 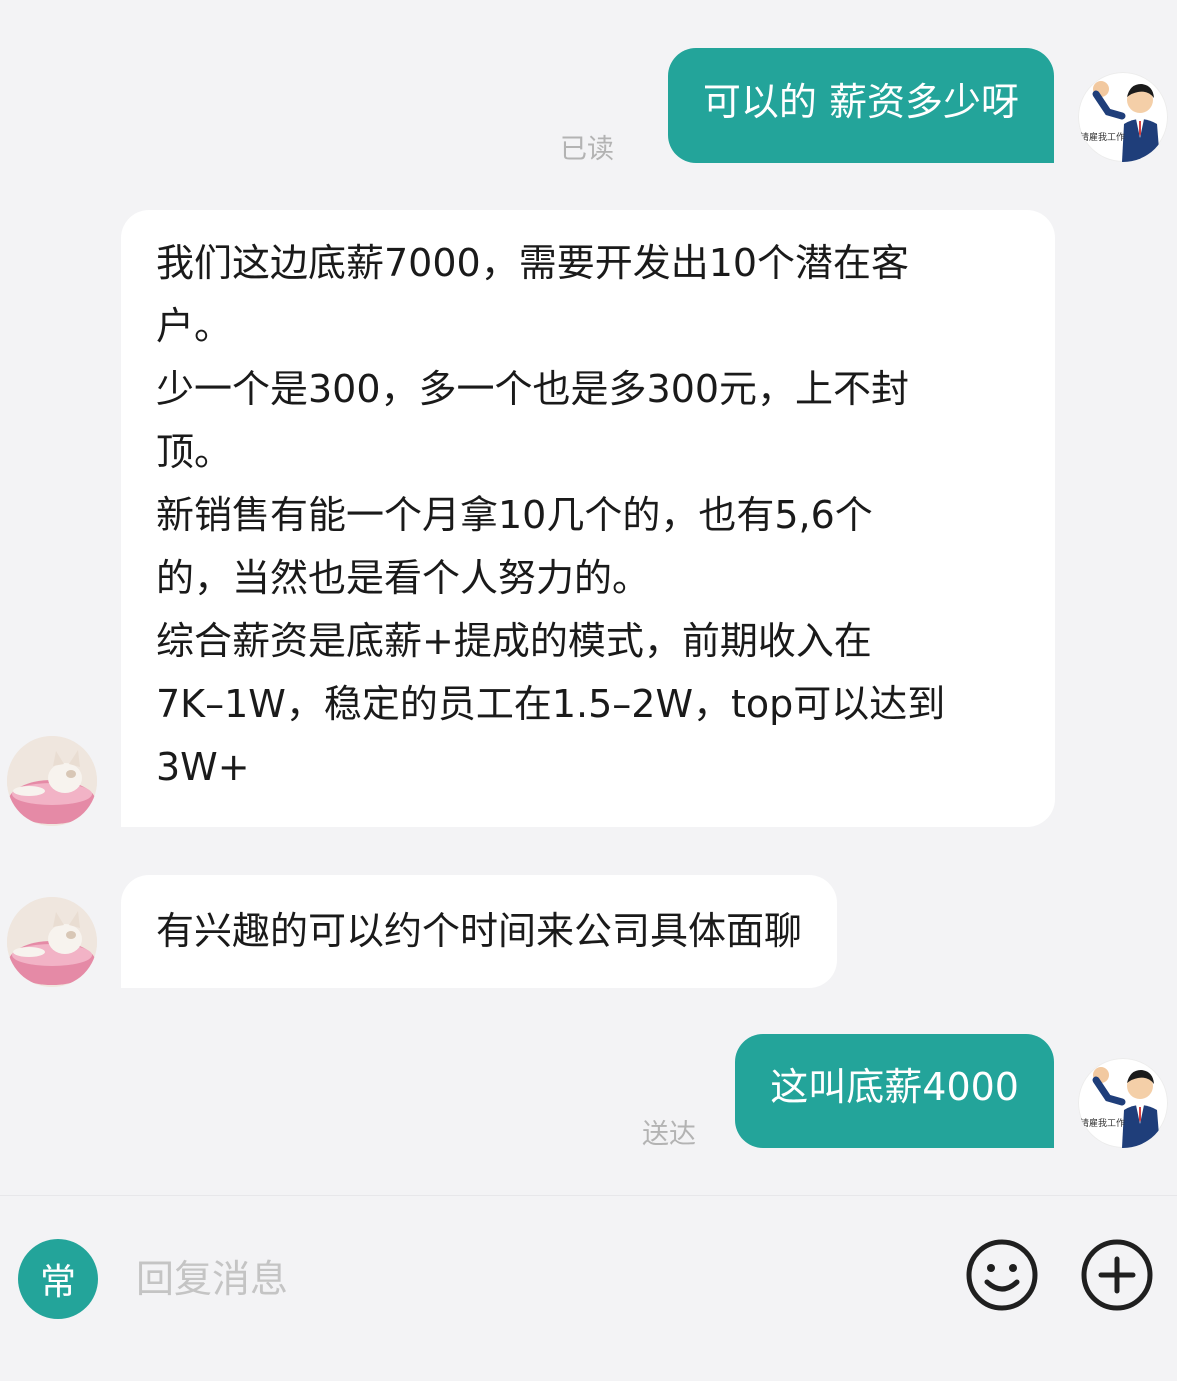 I want to click on outgoing-message-bubble: 这叫底薪4000, so click(x=894, y=1091).